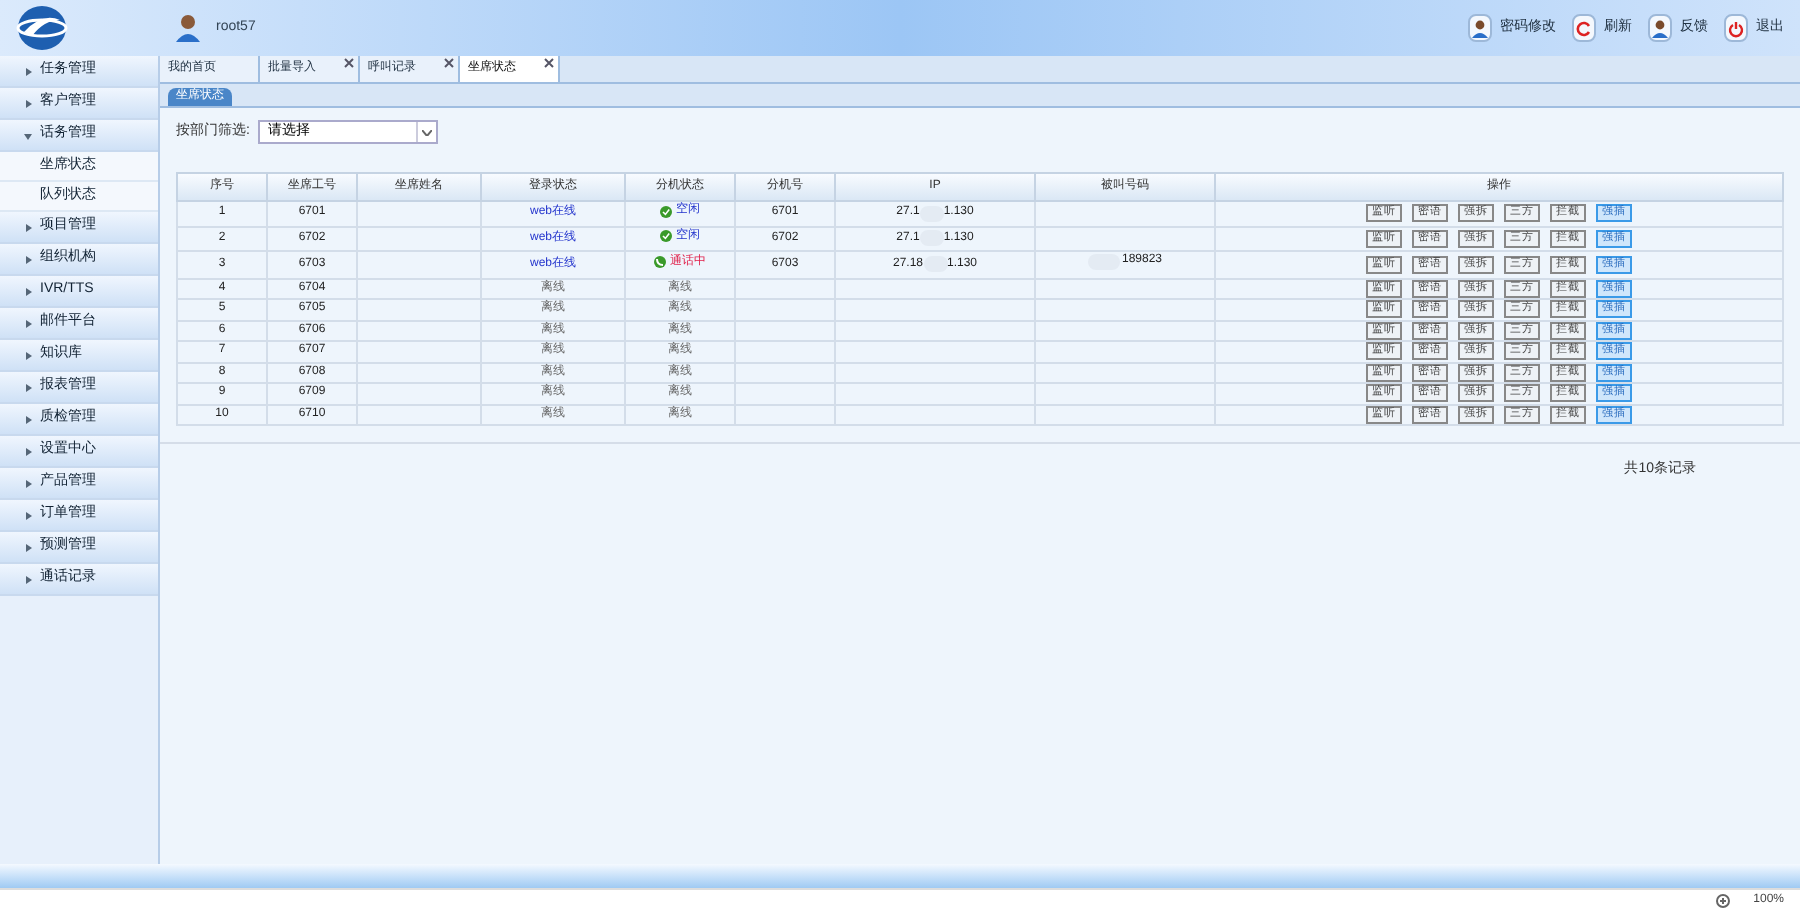  Describe the element at coordinates (426, 132) in the screenshot. I see `caret-icon` at that location.